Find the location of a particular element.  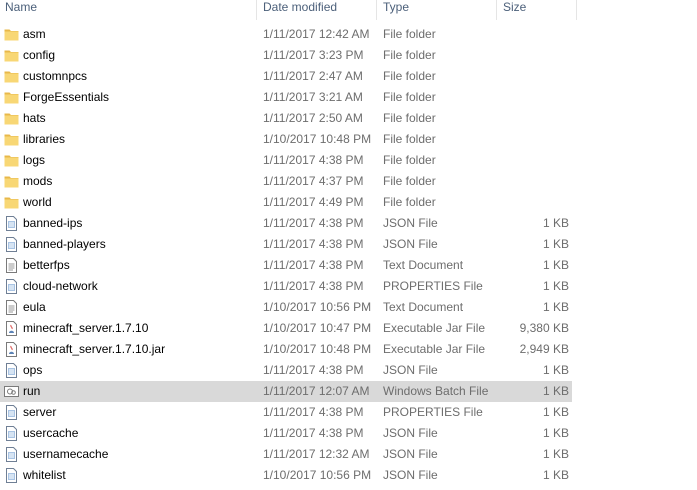

file-row-eula: eula 1/10/2017 10:56 PM Text Document 1 KB is located at coordinates (348, 307).